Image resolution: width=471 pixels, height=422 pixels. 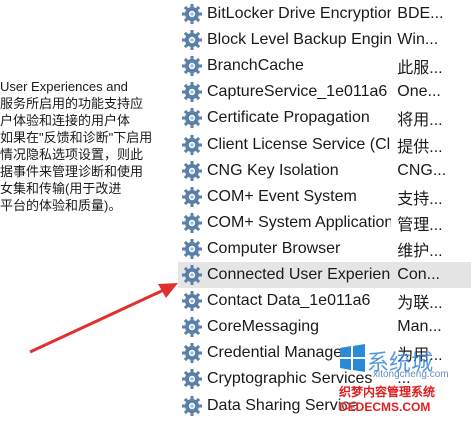 I want to click on description-line: 女集和传输(用于改进, so click(x=61, y=188).